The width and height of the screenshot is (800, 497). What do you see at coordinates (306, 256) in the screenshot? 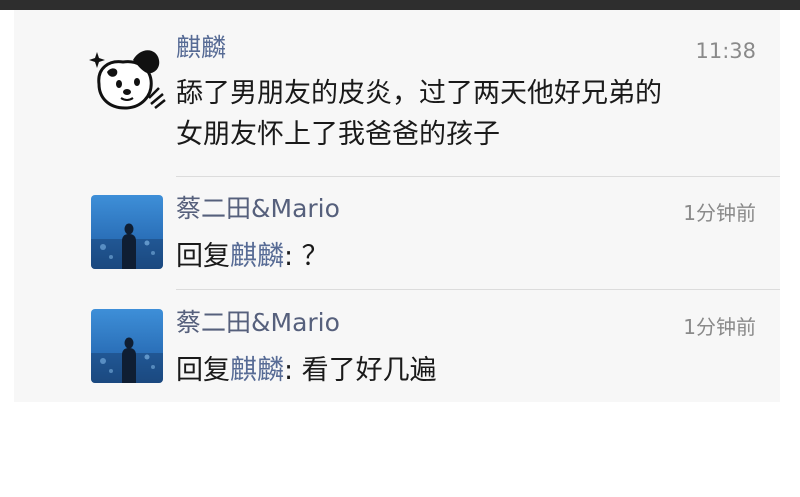
I see `reply-text: : ？` at bounding box center [306, 256].